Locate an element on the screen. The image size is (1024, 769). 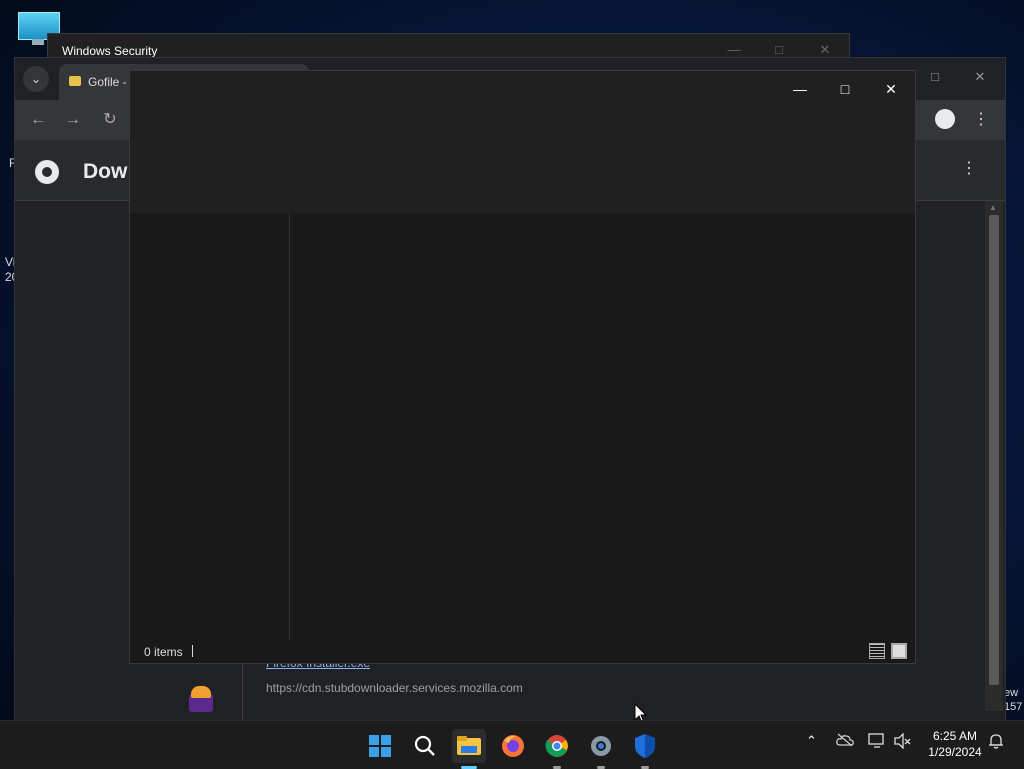
folder-favicon-icon is located at coordinates (75, 81).